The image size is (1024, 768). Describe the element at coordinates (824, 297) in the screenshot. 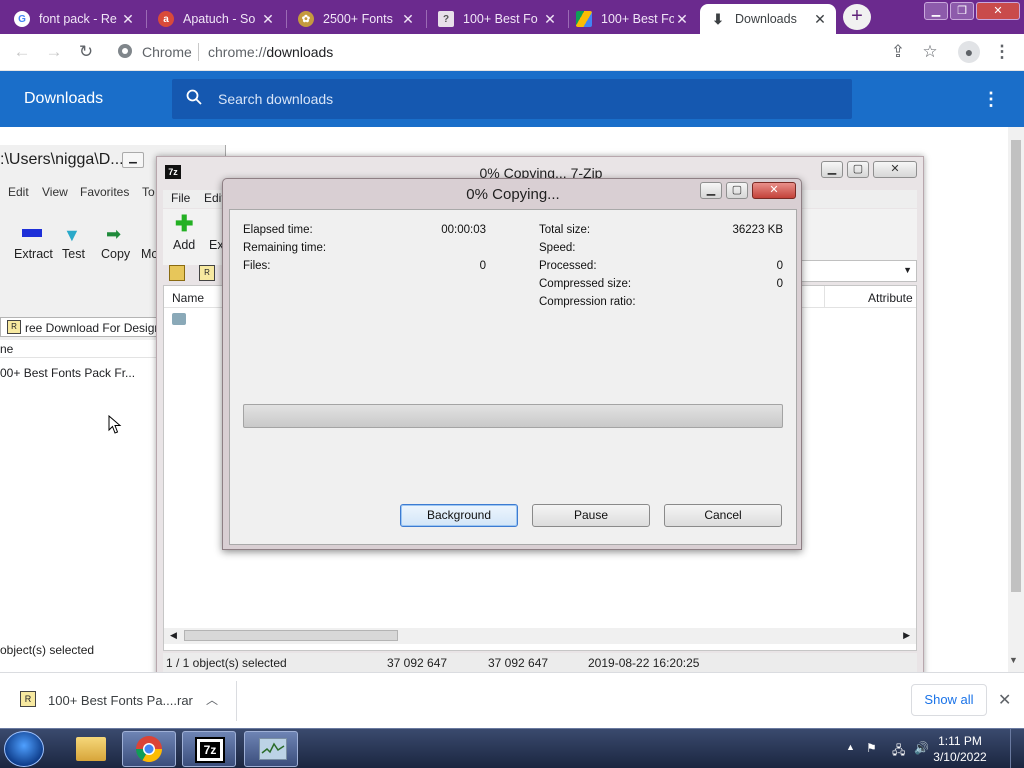

I see `column-divider` at that location.